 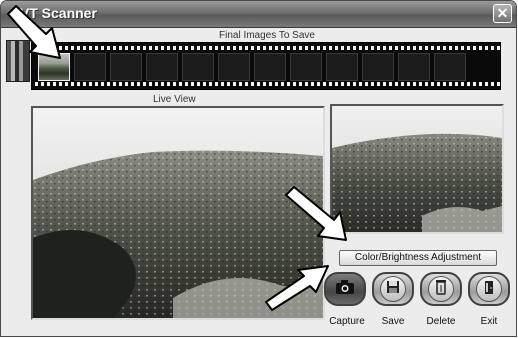 I want to click on arrow-to-capture-button, so click(x=297, y=288).